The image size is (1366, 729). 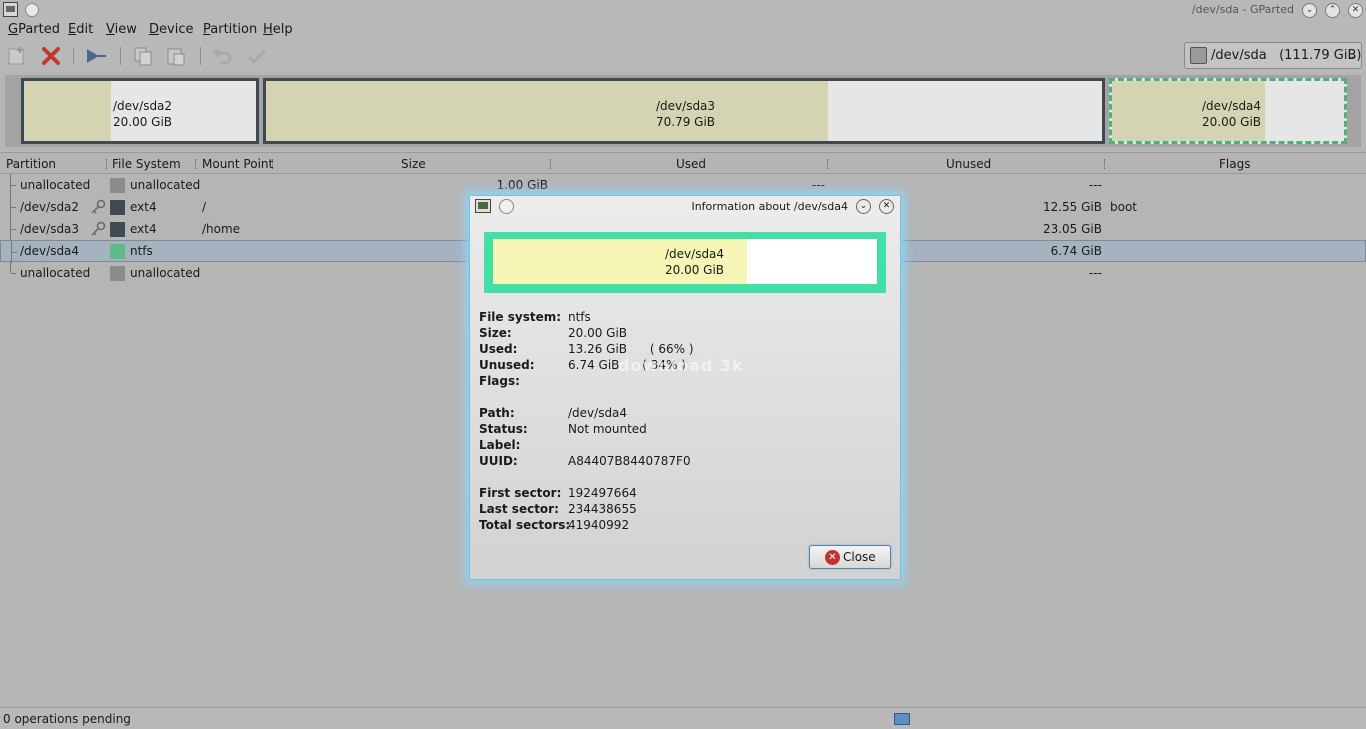 What do you see at coordinates (176, 56) in the screenshot?
I see `paste-icon` at bounding box center [176, 56].